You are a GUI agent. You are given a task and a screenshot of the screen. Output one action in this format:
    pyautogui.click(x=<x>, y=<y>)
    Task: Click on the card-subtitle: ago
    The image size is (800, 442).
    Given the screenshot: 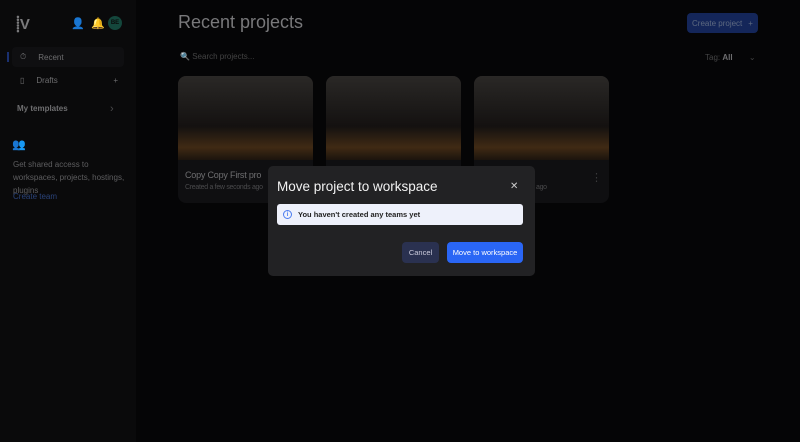 What is the action you would take?
    pyautogui.click(x=541, y=187)
    